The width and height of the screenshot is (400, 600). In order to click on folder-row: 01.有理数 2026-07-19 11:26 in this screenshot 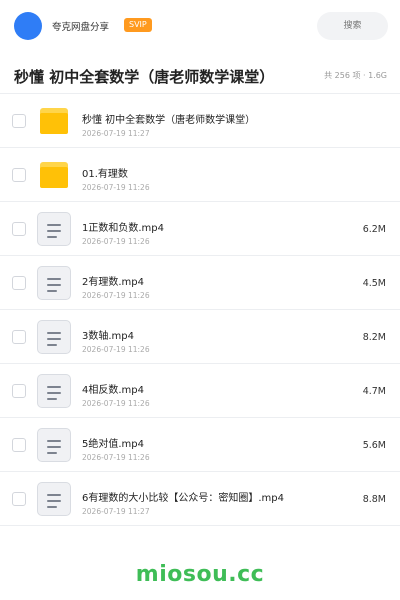, I will do `click(200, 175)`.